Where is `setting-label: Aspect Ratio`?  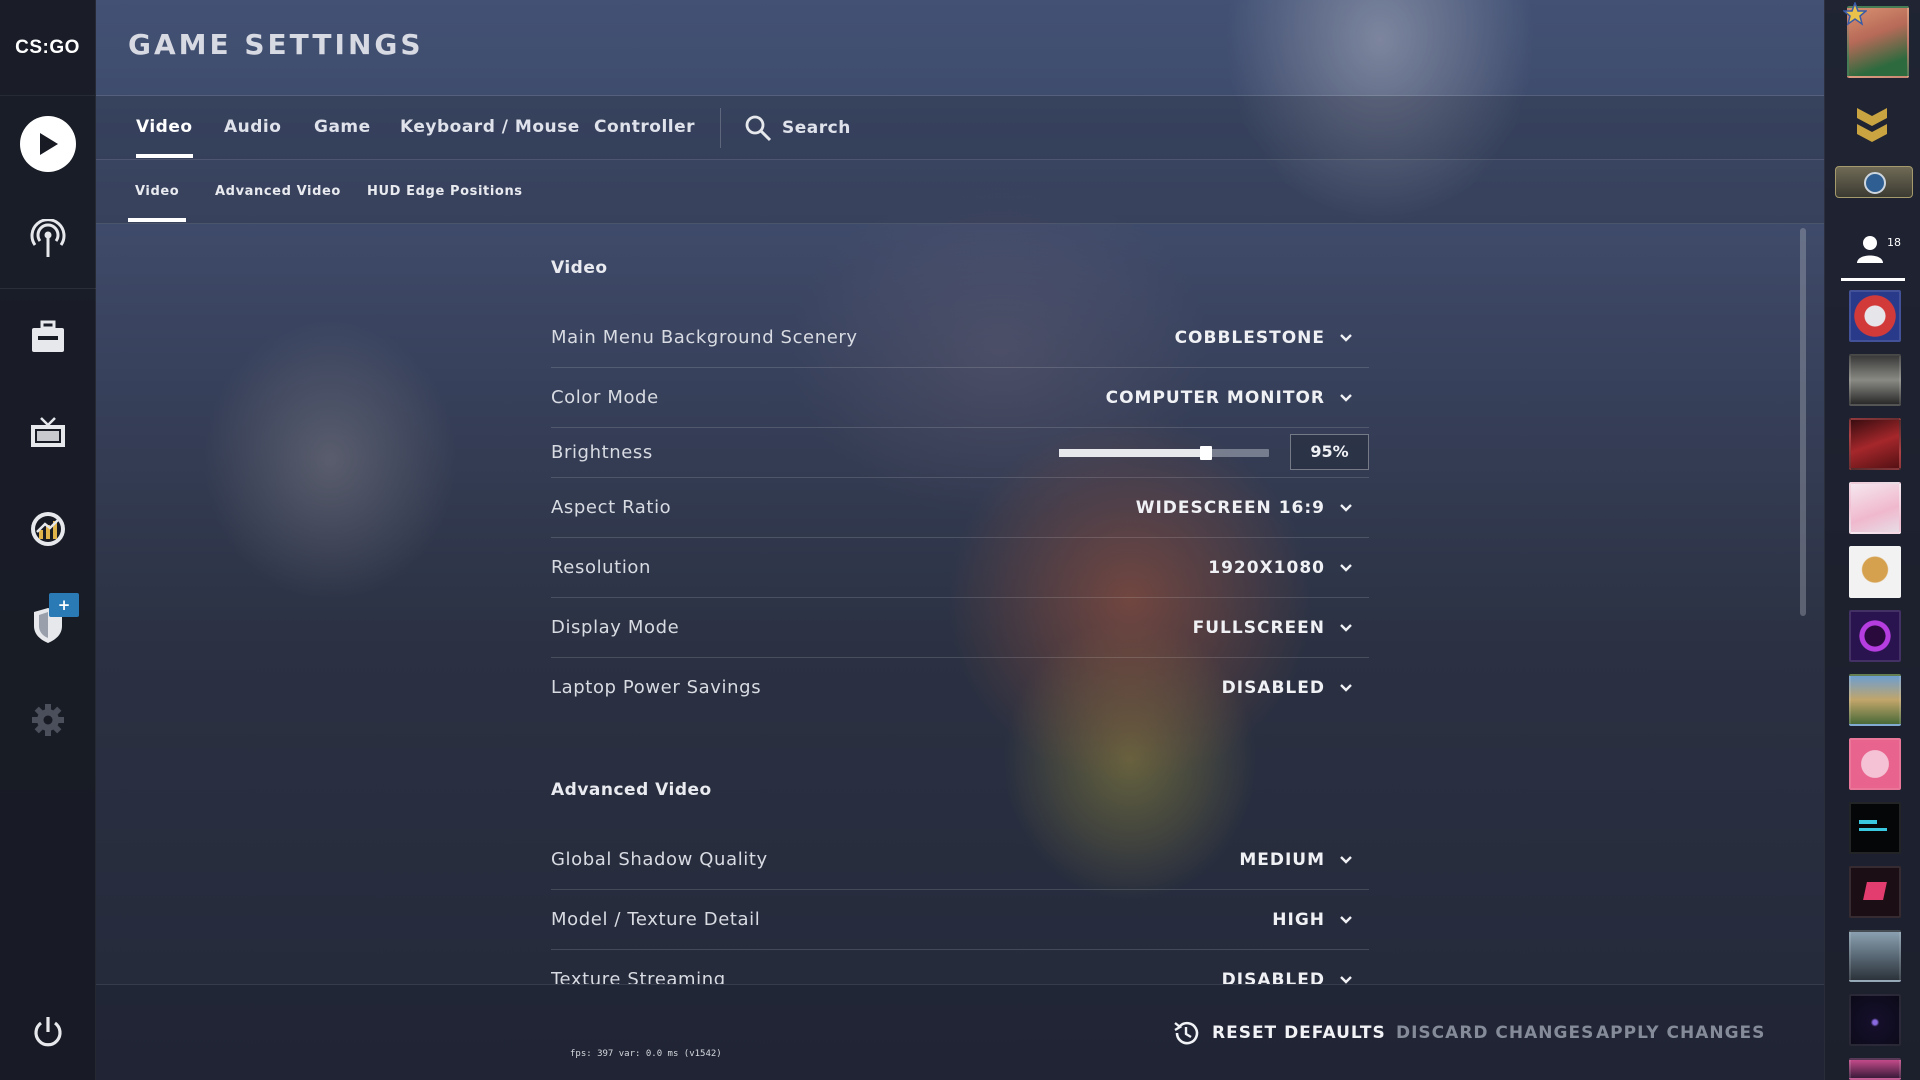 setting-label: Aspect Ratio is located at coordinates (611, 507).